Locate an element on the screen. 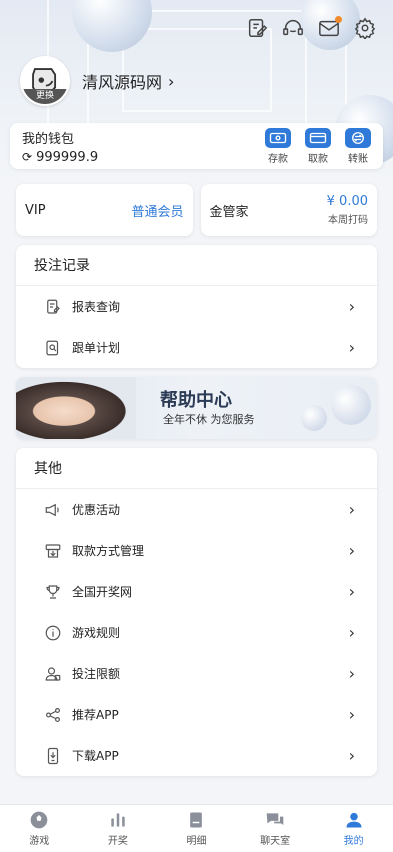  bet-records-section: 投注记录 报表查询 › 跟单计划 › is located at coordinates (196, 306).